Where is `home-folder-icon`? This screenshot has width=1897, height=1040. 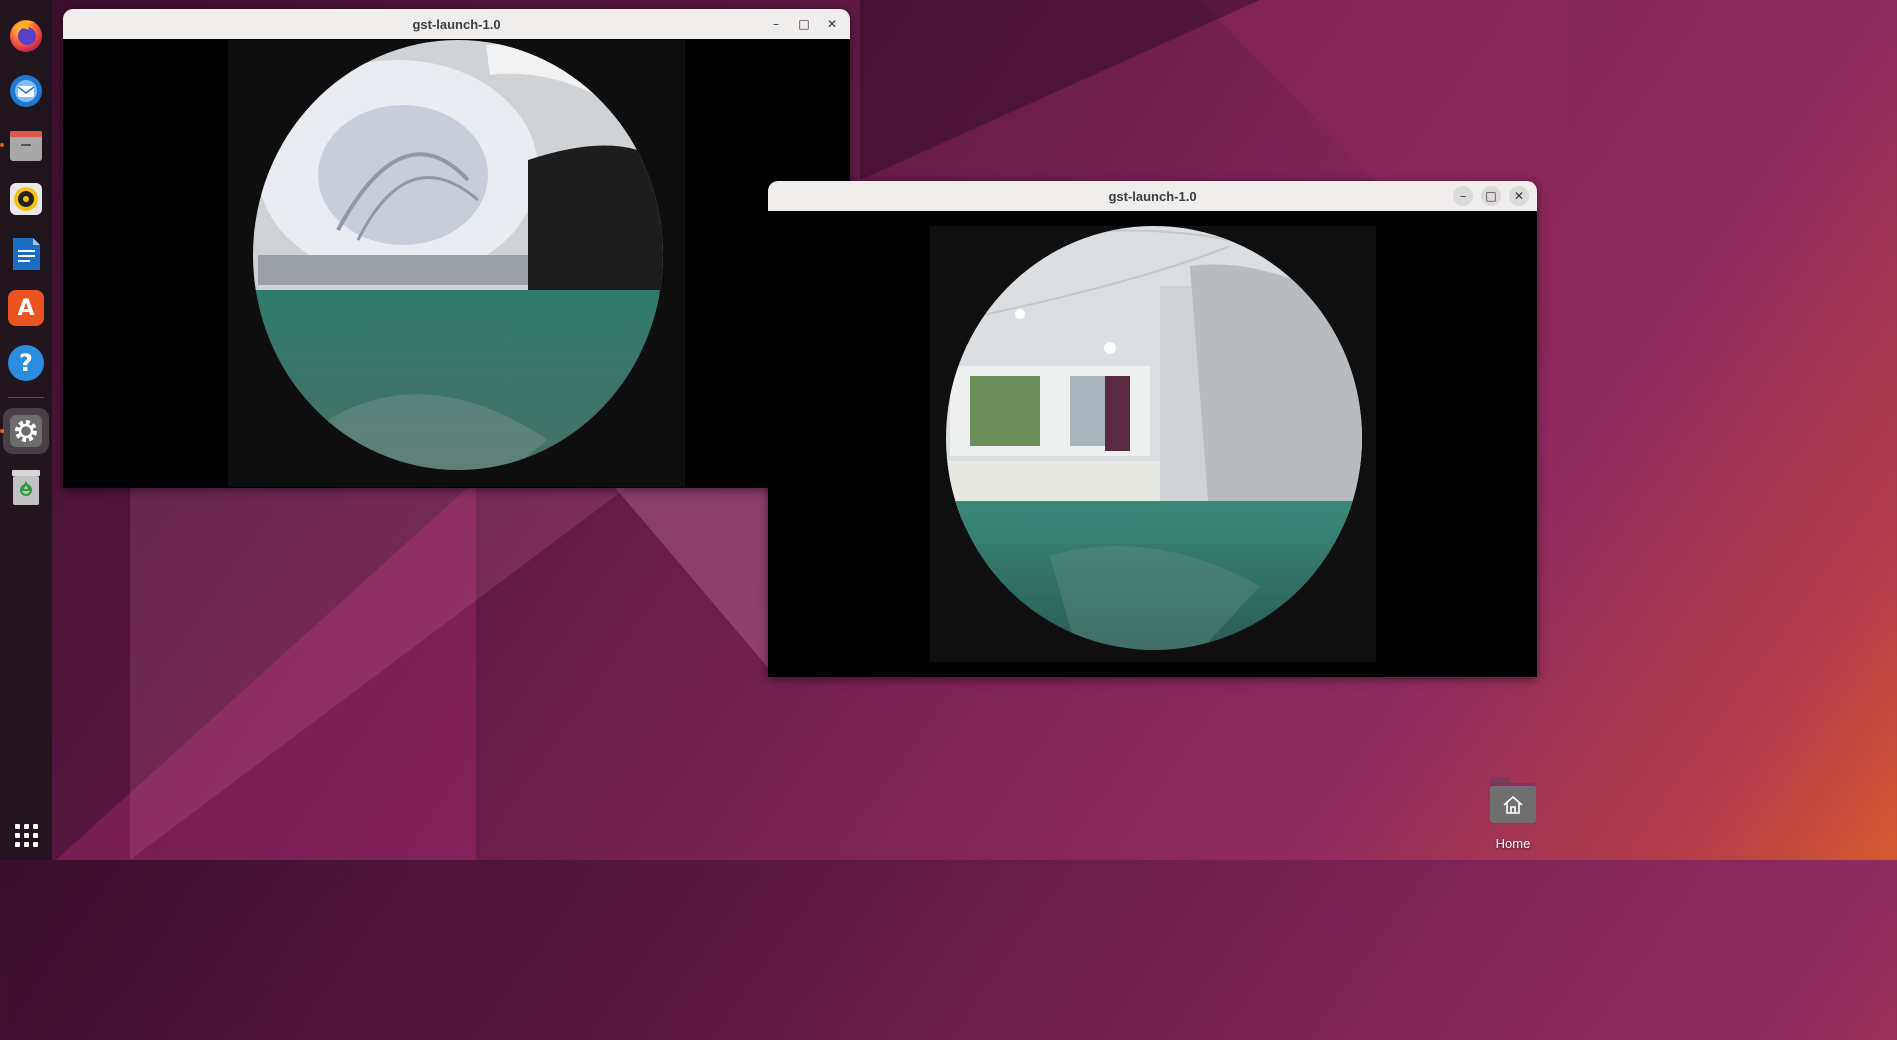
home-folder-icon is located at coordinates (1513, 800).